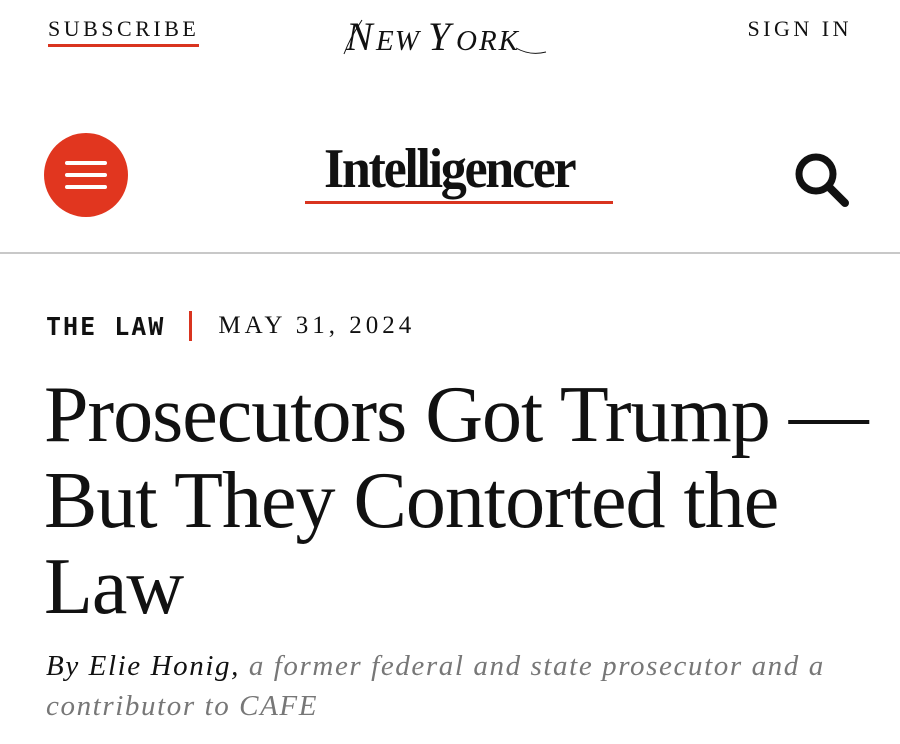 Image resolution: width=900 pixels, height=744 pixels. I want to click on author-link: Elie Honig,, so click(164, 666).